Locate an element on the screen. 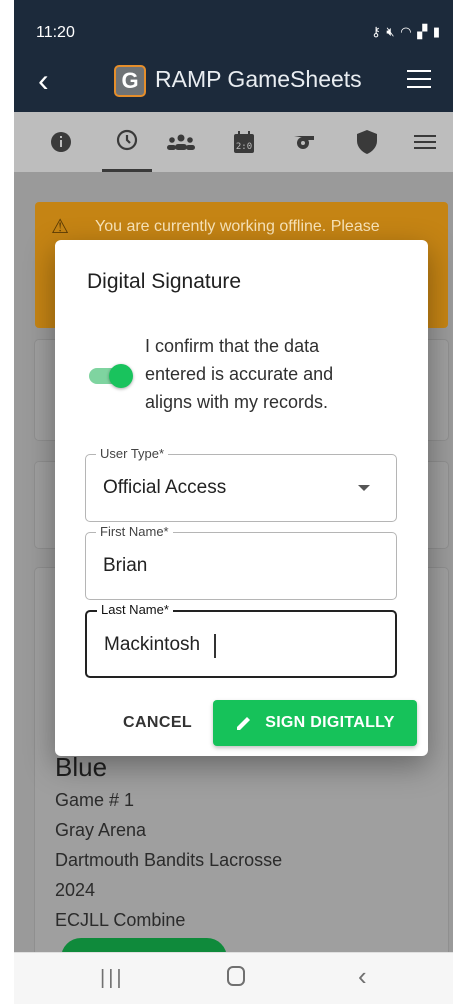  battery-icon: ▮ is located at coordinates (436, 31).